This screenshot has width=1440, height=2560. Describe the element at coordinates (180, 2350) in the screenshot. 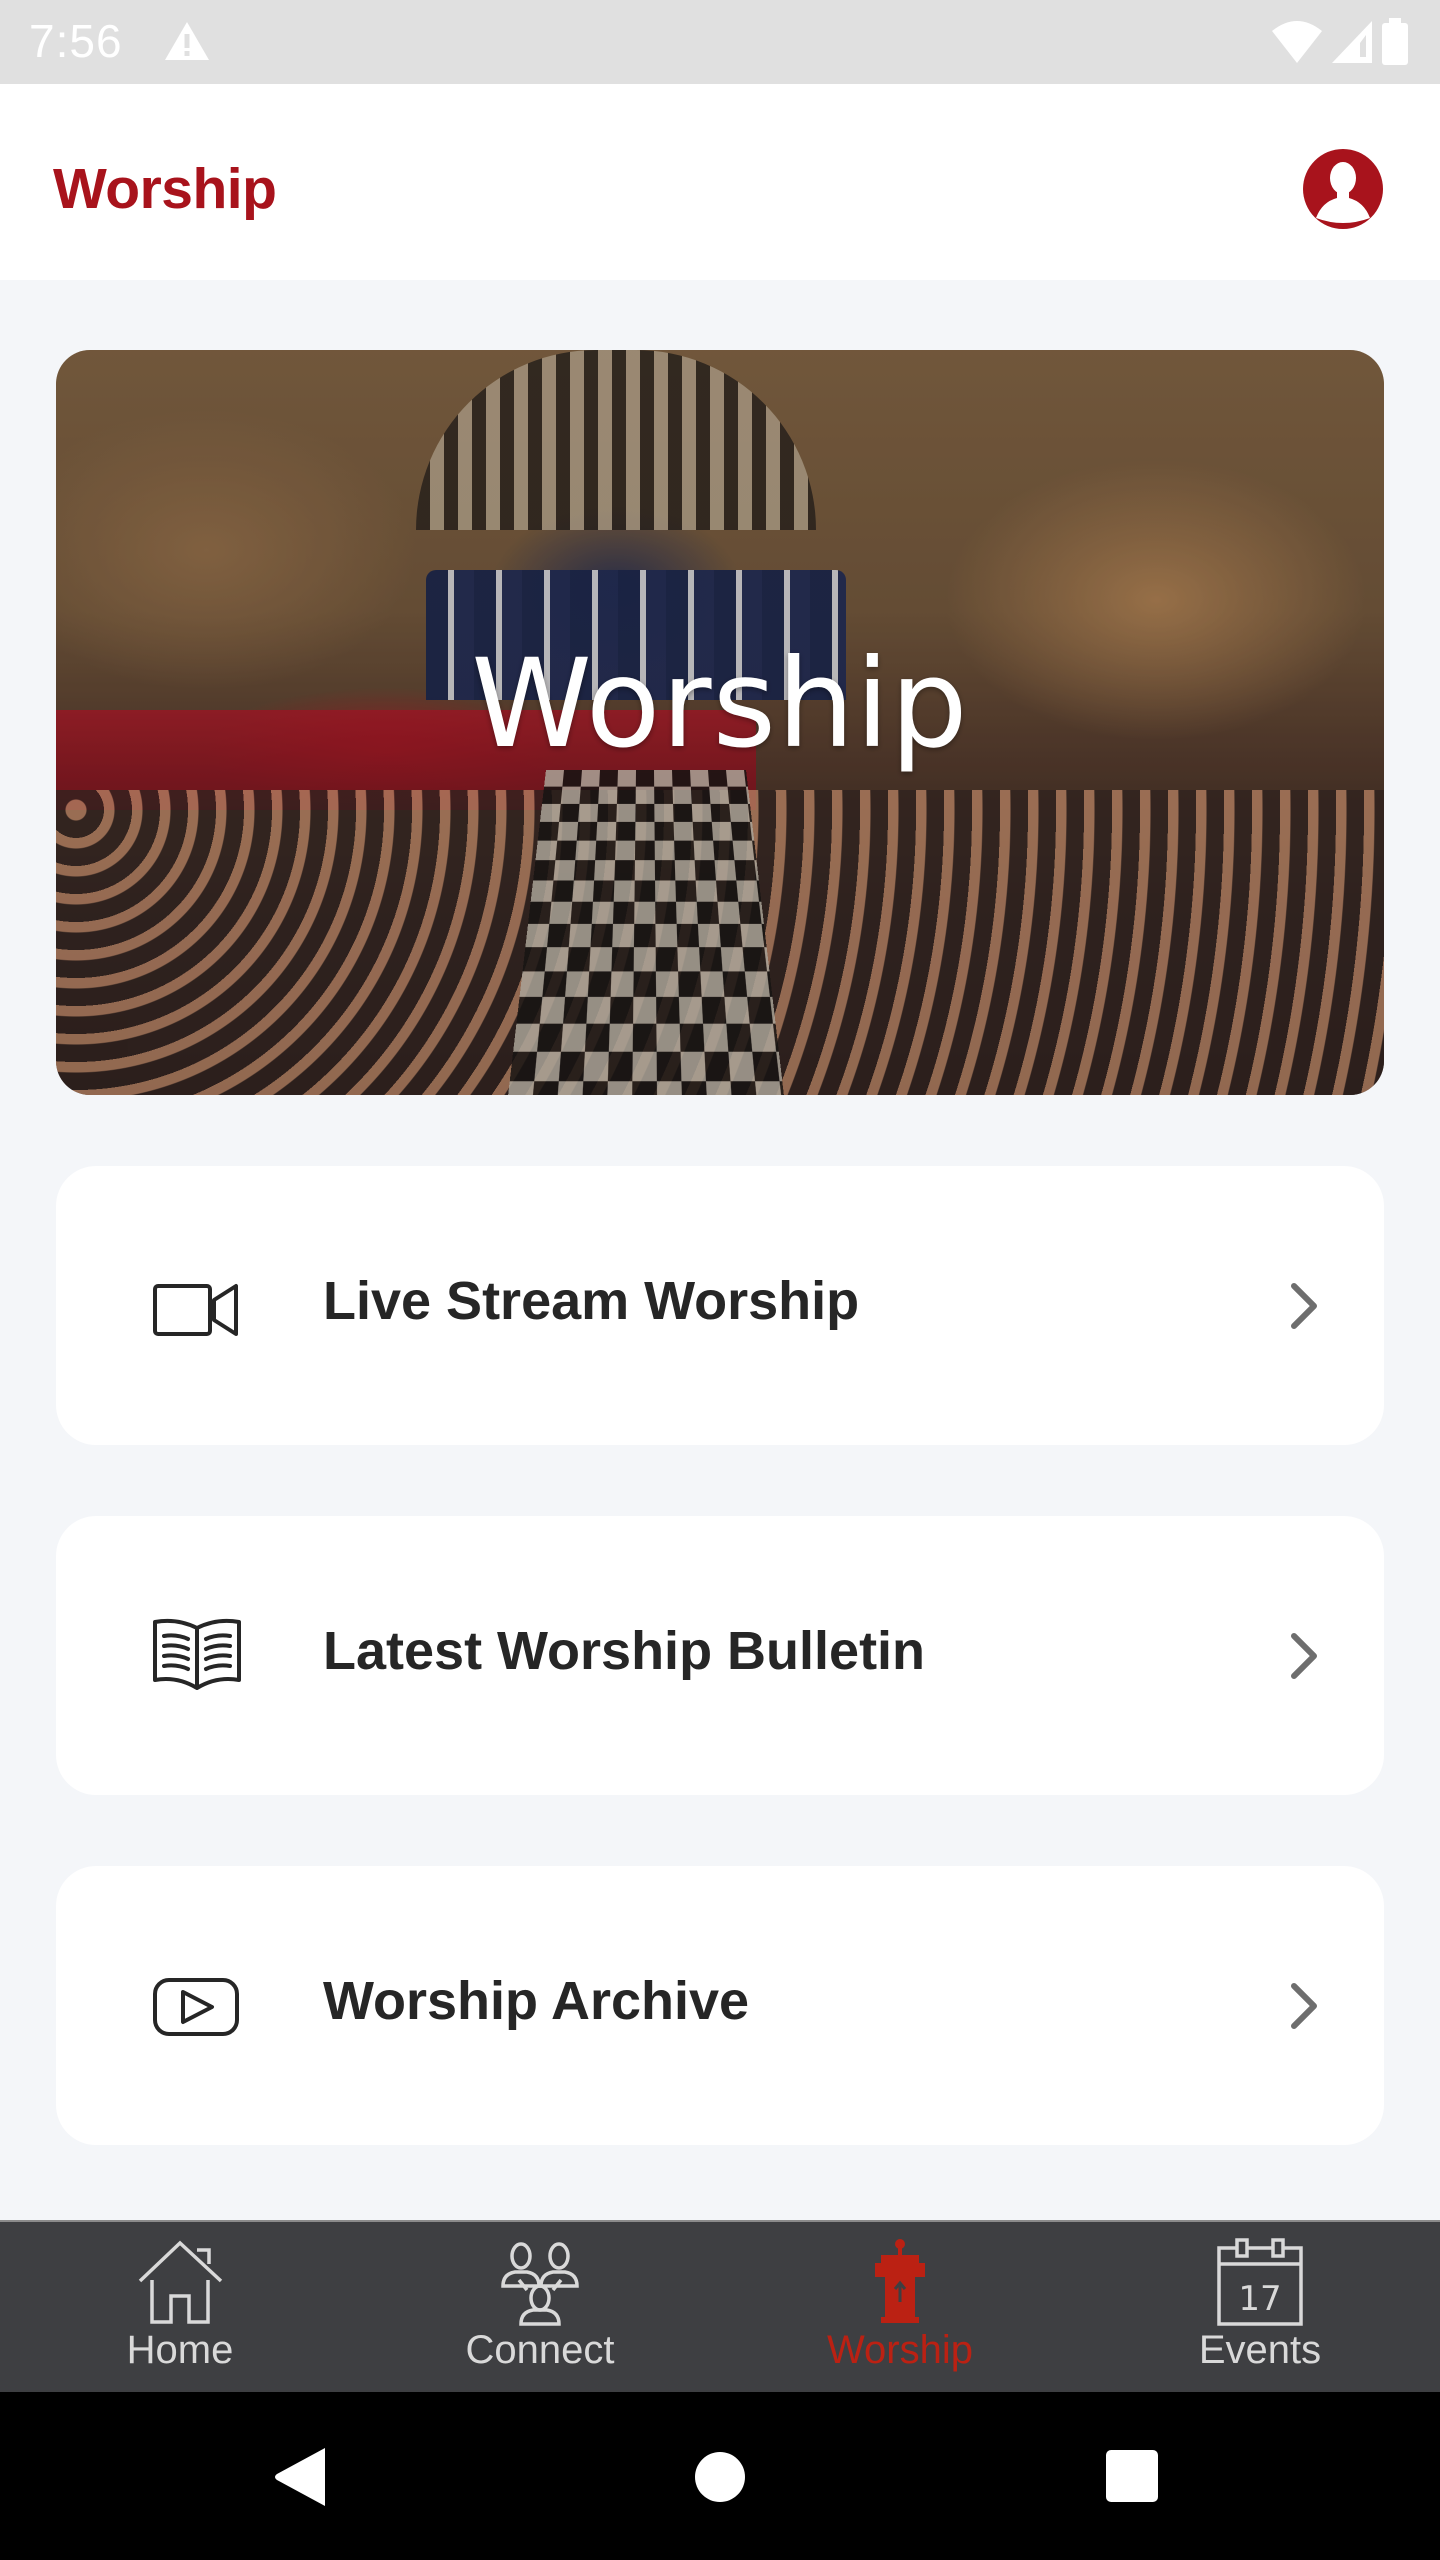

I see `tab-label: Home` at that location.